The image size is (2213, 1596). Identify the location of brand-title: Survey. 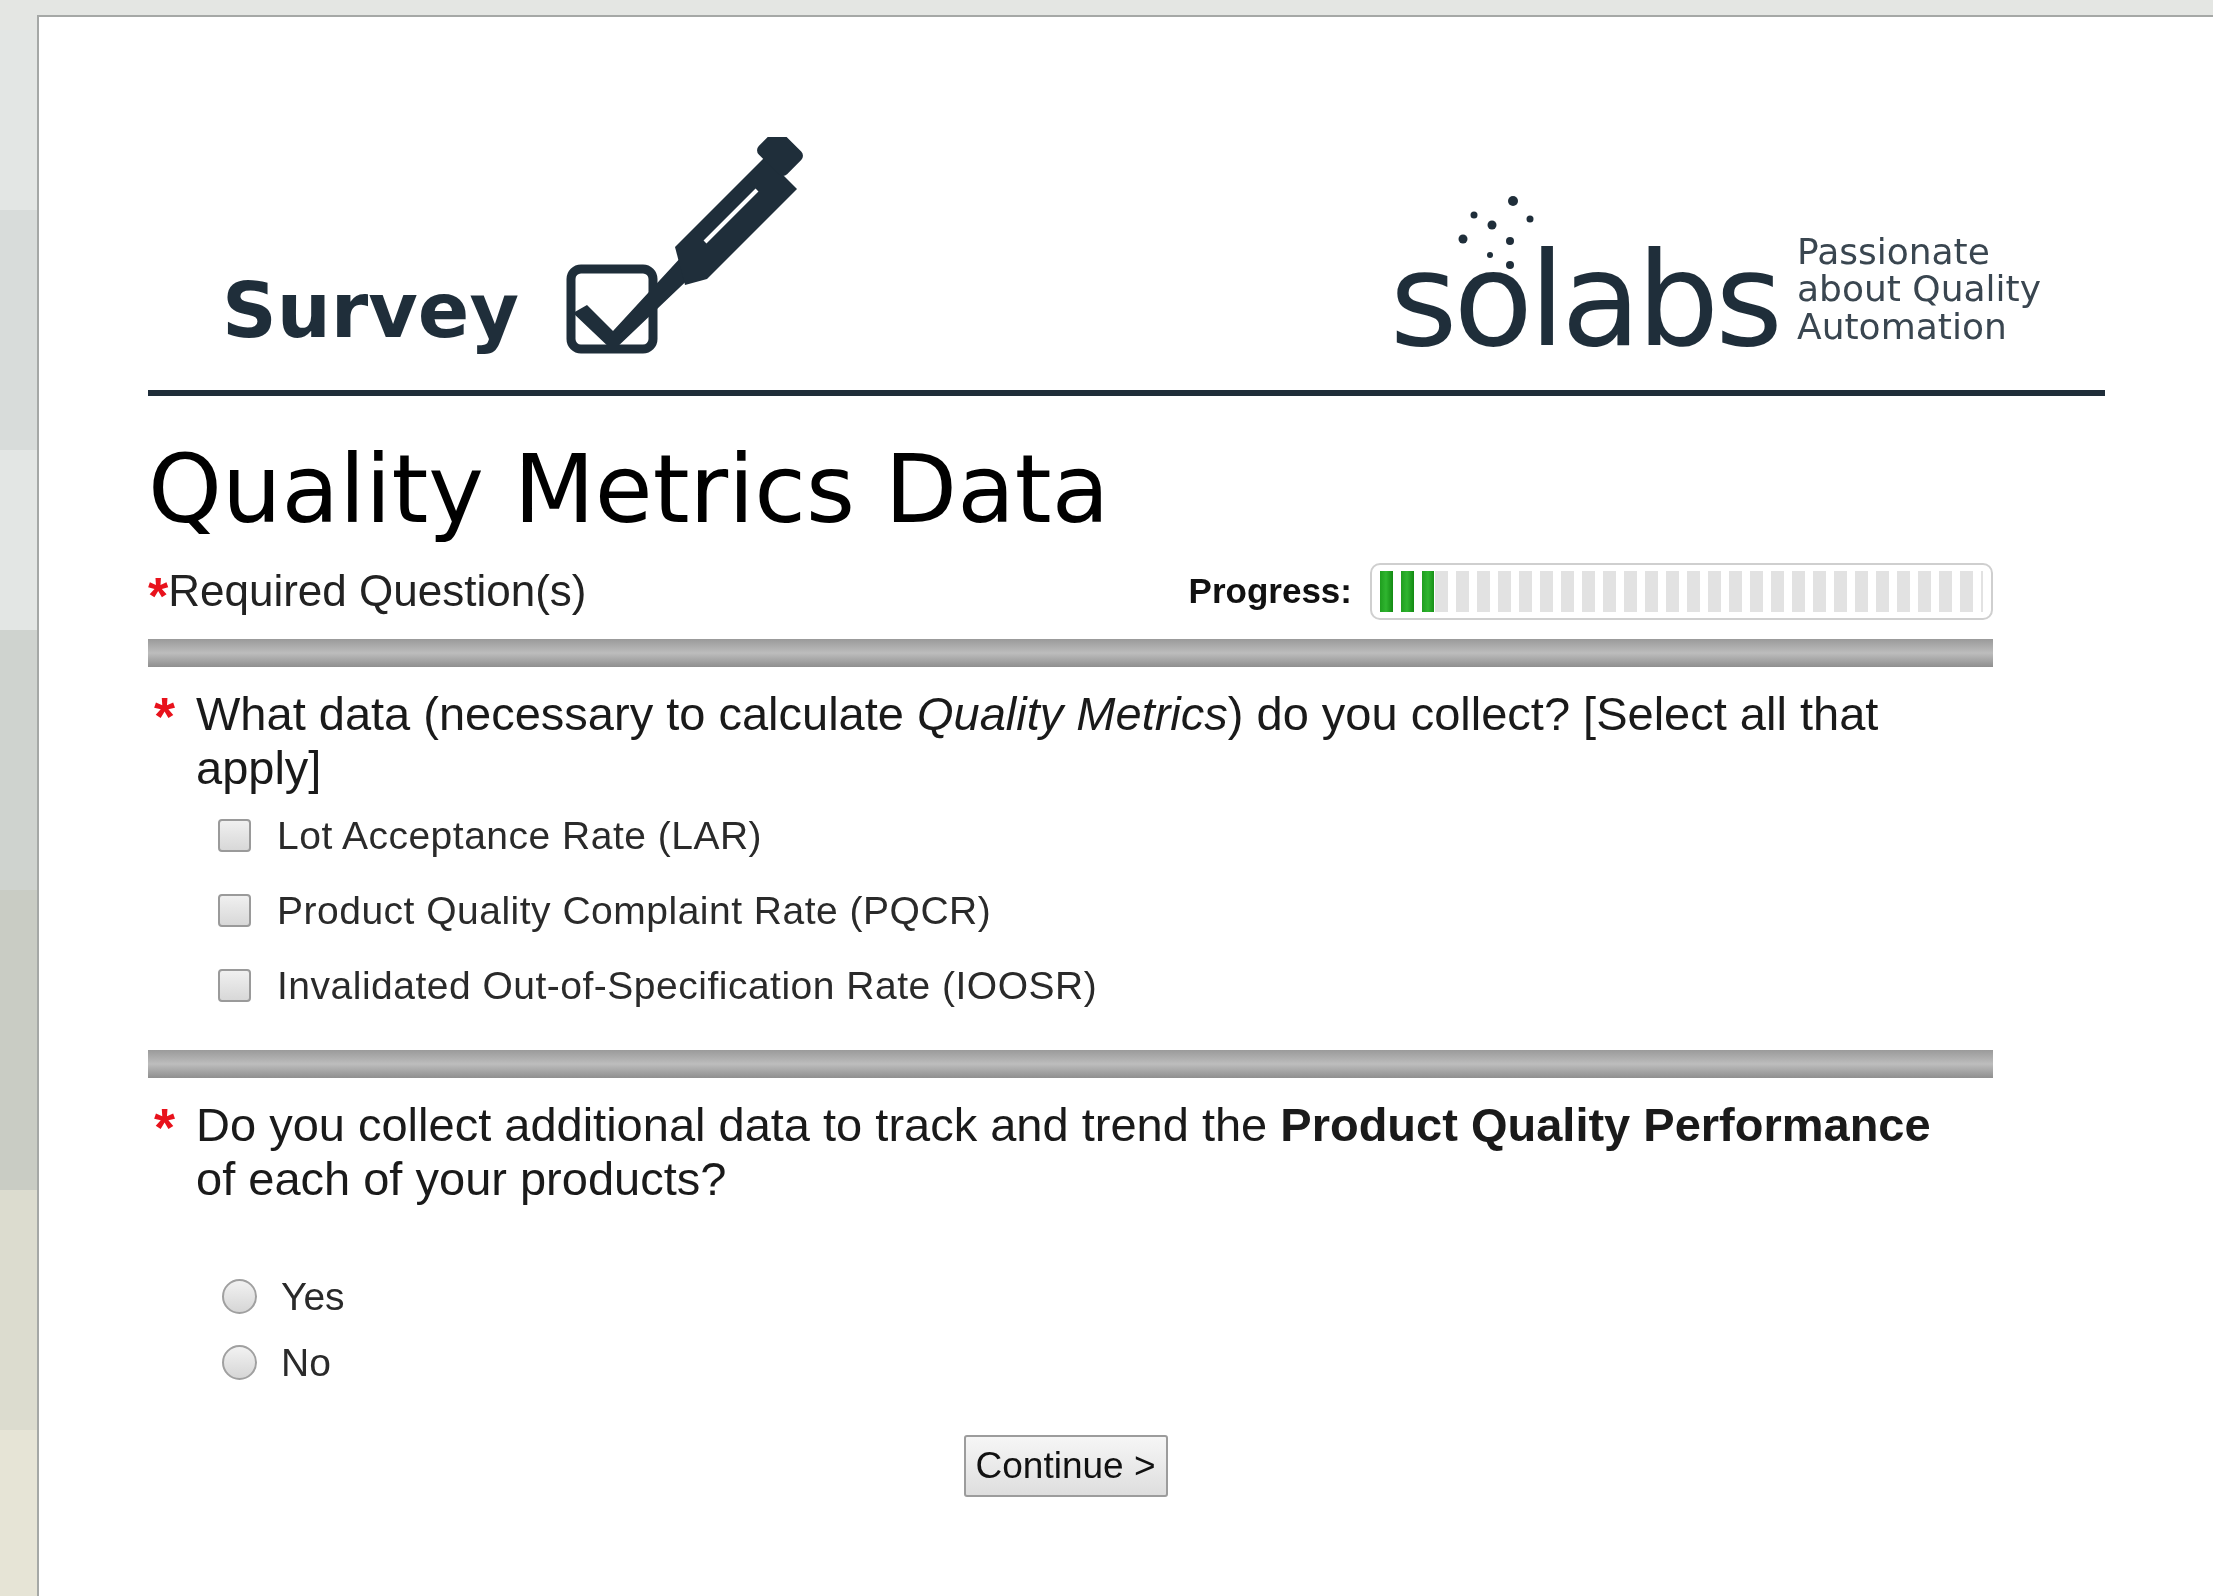
(370, 311).